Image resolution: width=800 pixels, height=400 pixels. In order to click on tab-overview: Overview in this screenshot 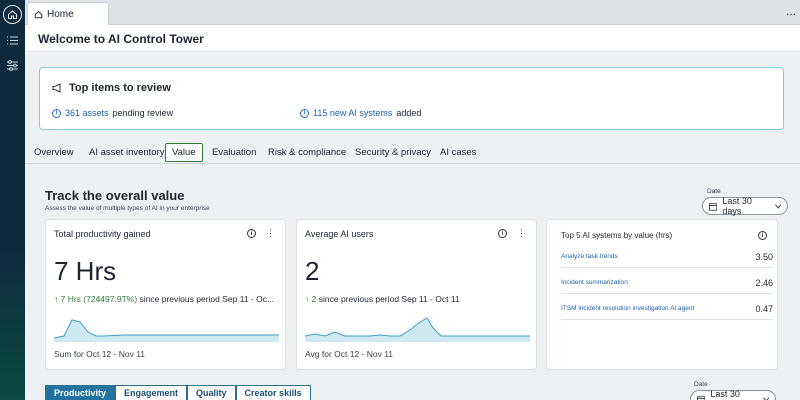, I will do `click(54, 152)`.